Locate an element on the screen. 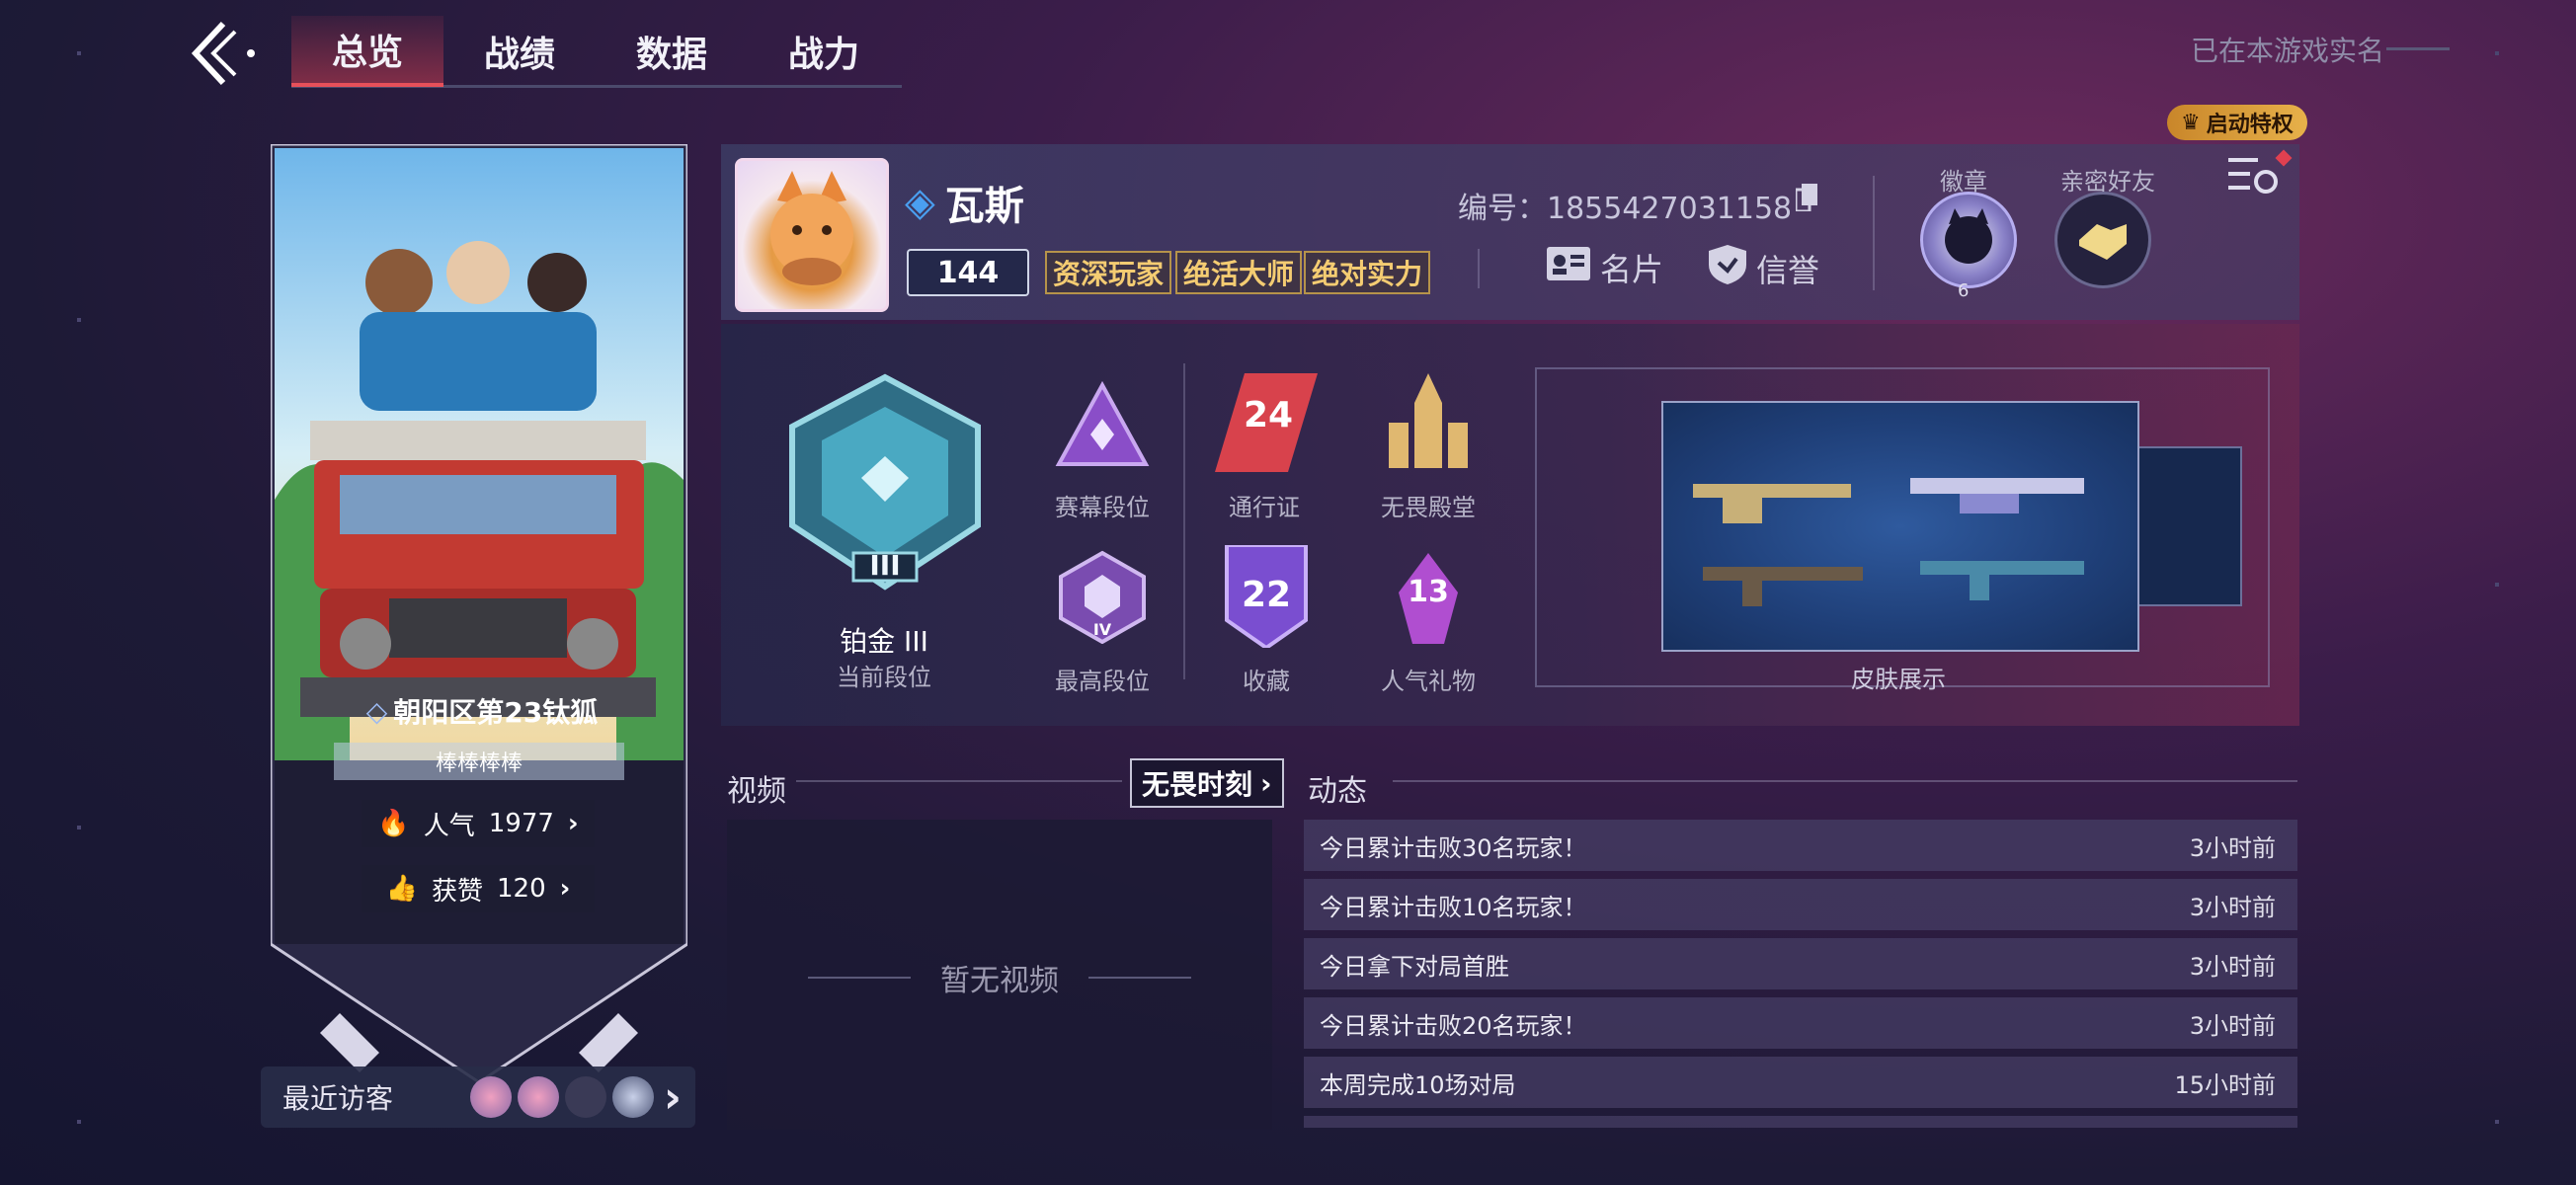 Image resolution: width=2576 pixels, height=1185 pixels. realname-divider is located at coordinates (2418, 49).